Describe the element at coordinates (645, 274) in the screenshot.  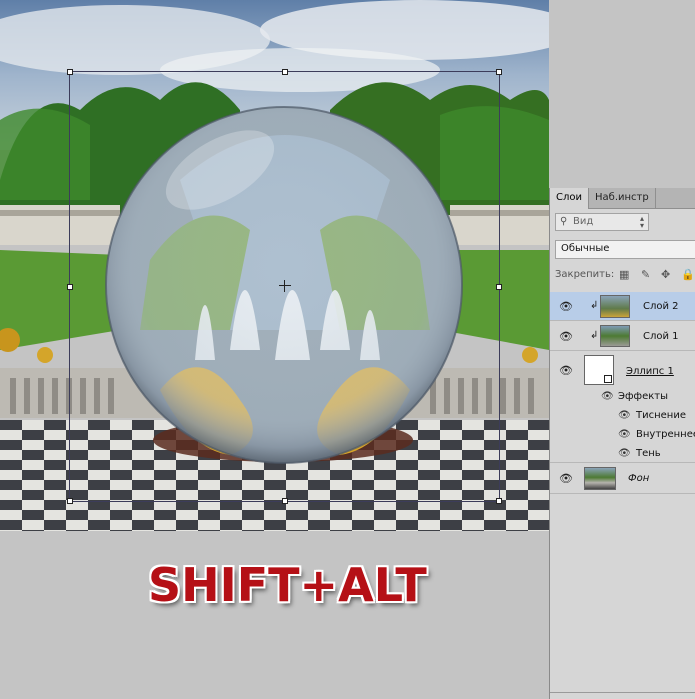
I see `brush-icon: ✎` at that location.